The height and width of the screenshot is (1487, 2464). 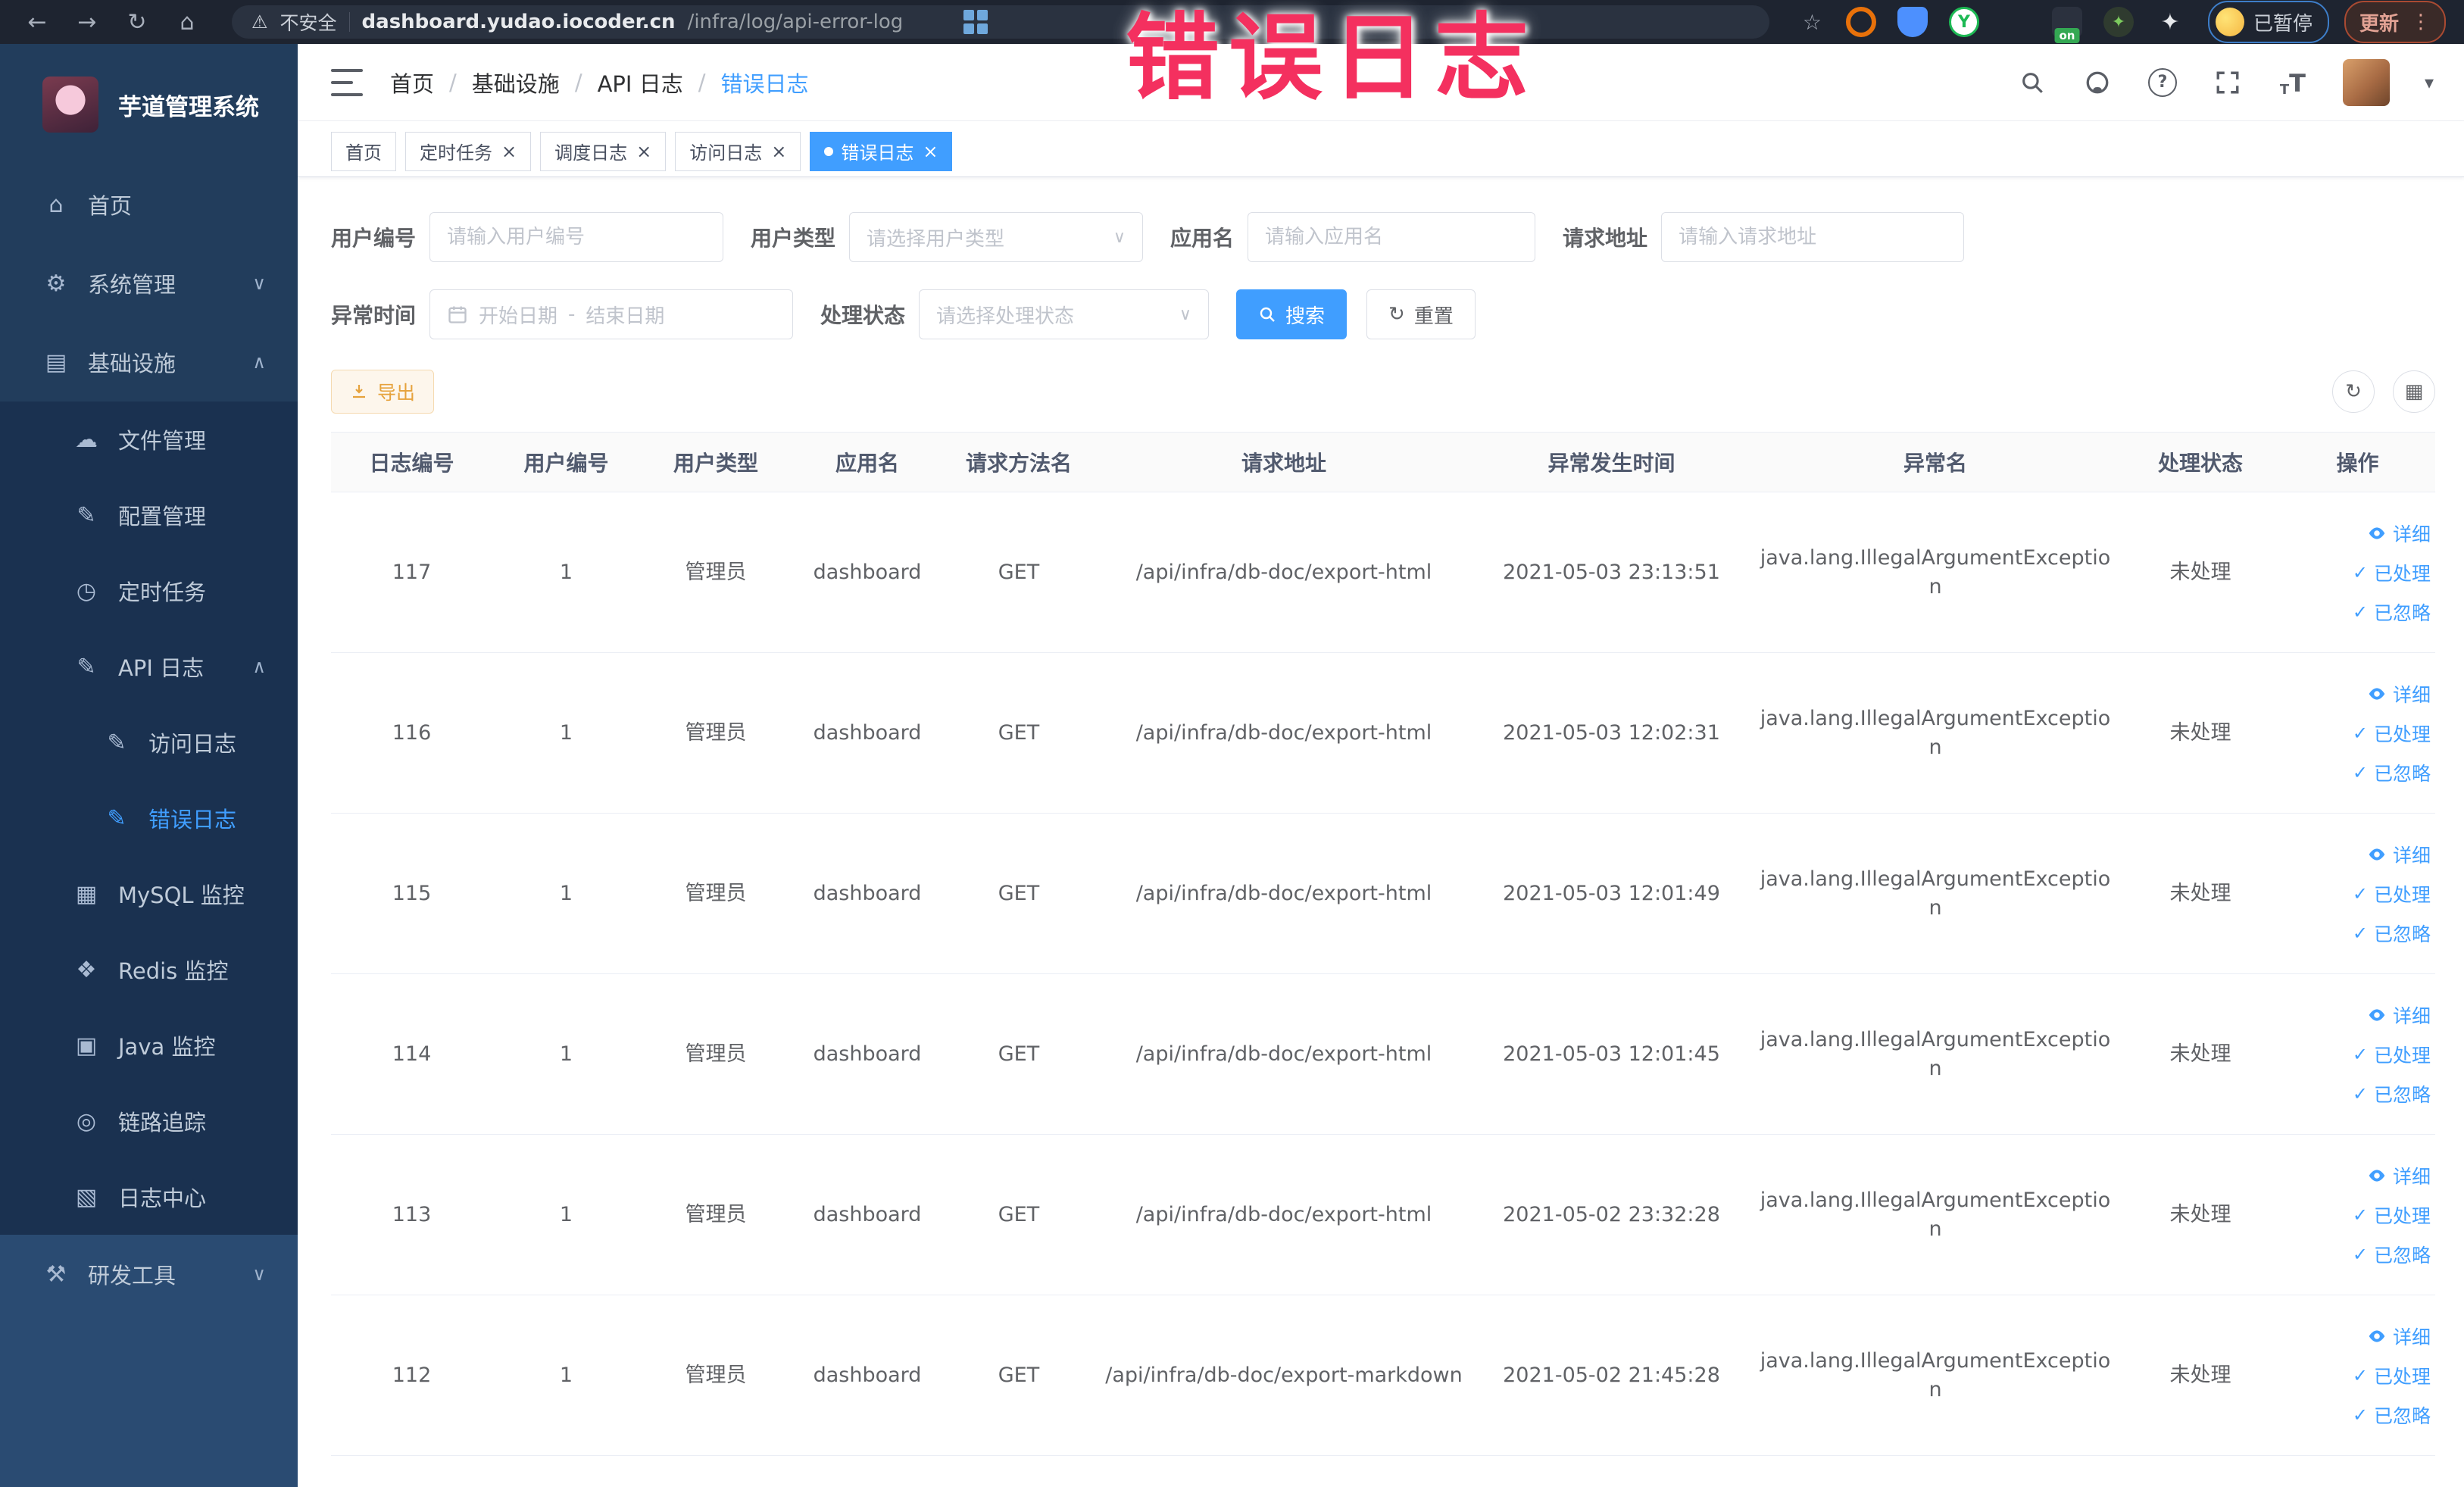 I want to click on sidebar-item-access-log: ✎ 访问日志, so click(x=149, y=742).